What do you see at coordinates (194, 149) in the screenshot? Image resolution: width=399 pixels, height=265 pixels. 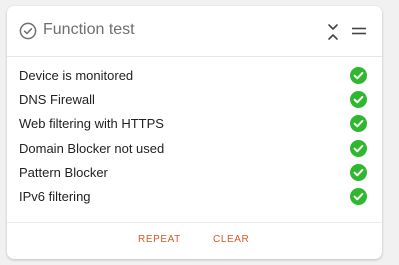 I see `list-item: Domain Blocker not used` at bounding box center [194, 149].